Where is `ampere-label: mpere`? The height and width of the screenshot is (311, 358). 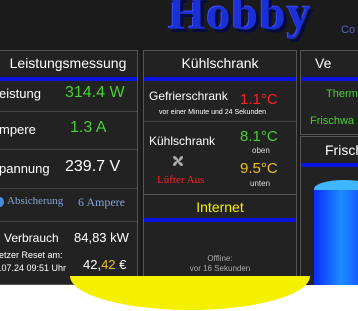
ampere-label: mpere is located at coordinates (18, 129).